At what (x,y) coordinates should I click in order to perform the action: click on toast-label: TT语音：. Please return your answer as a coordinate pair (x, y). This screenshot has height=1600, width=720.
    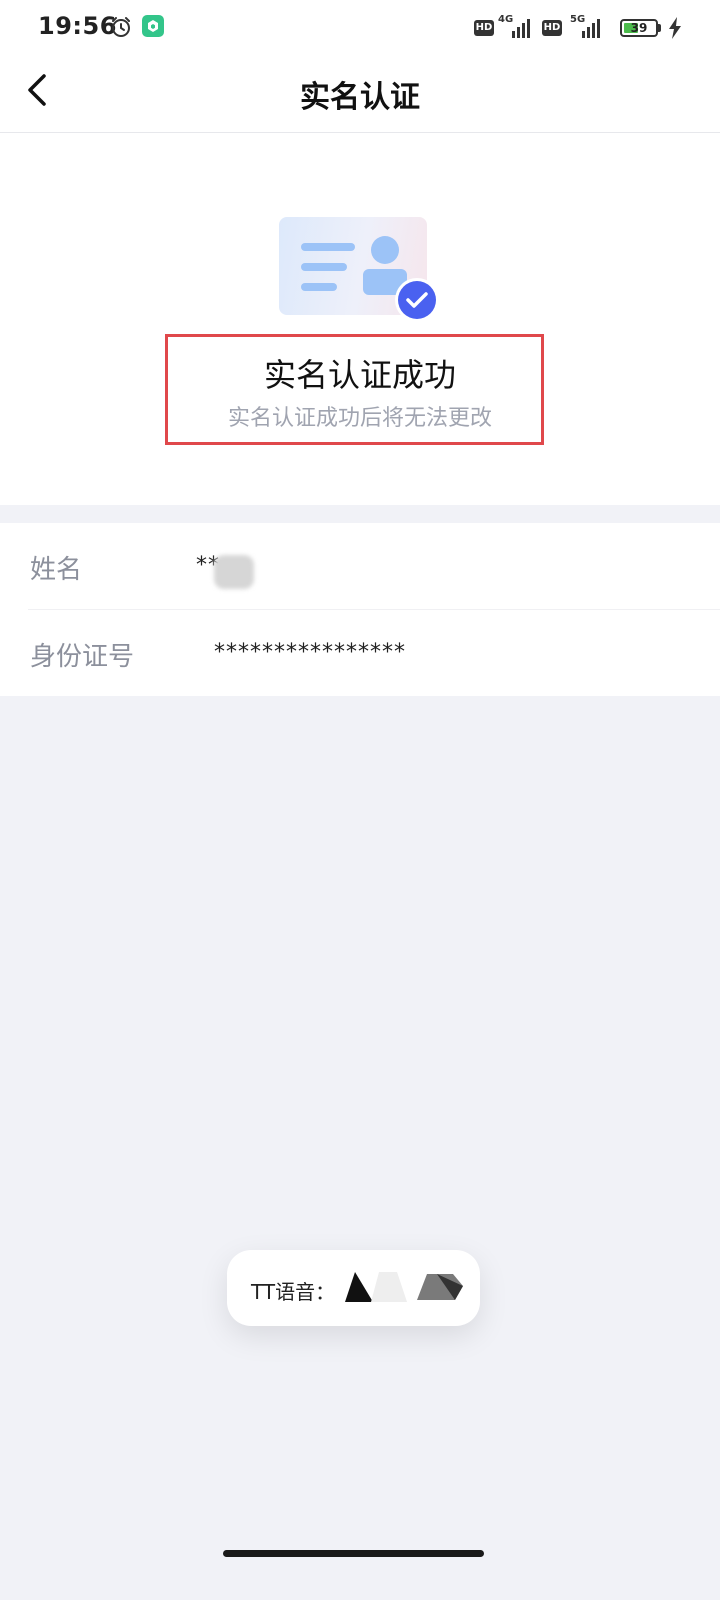
    Looking at the image, I should click on (293, 1292).